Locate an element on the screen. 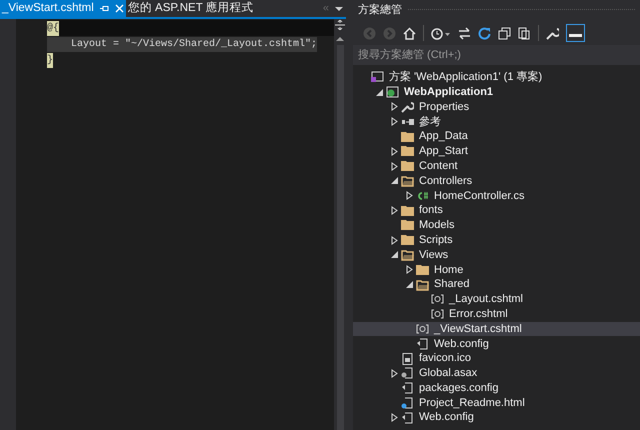 This screenshot has width=640, height=430. dropdown-icon is located at coordinates (339, 9).